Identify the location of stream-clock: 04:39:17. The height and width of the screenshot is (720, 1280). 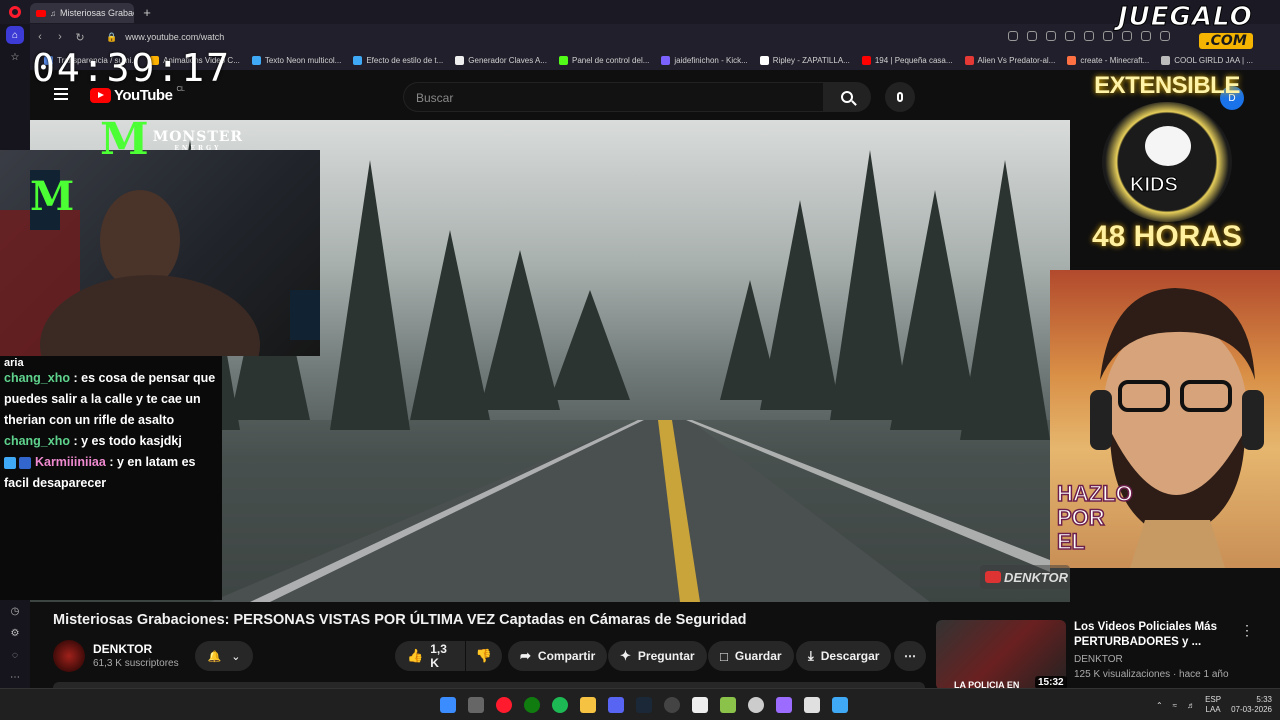
(132, 68).